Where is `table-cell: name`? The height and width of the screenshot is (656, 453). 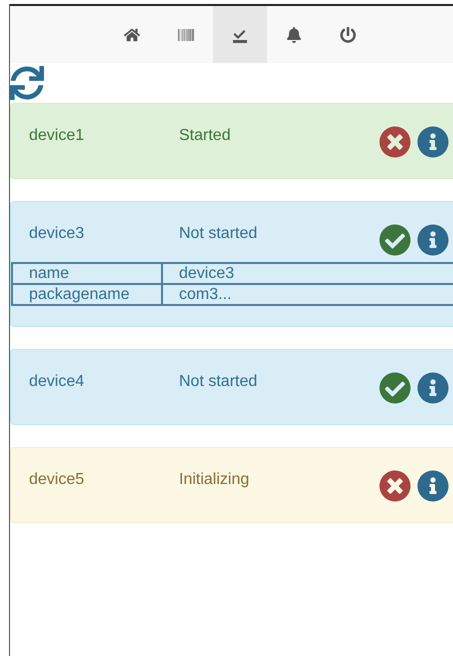 table-cell: name is located at coordinates (87, 273).